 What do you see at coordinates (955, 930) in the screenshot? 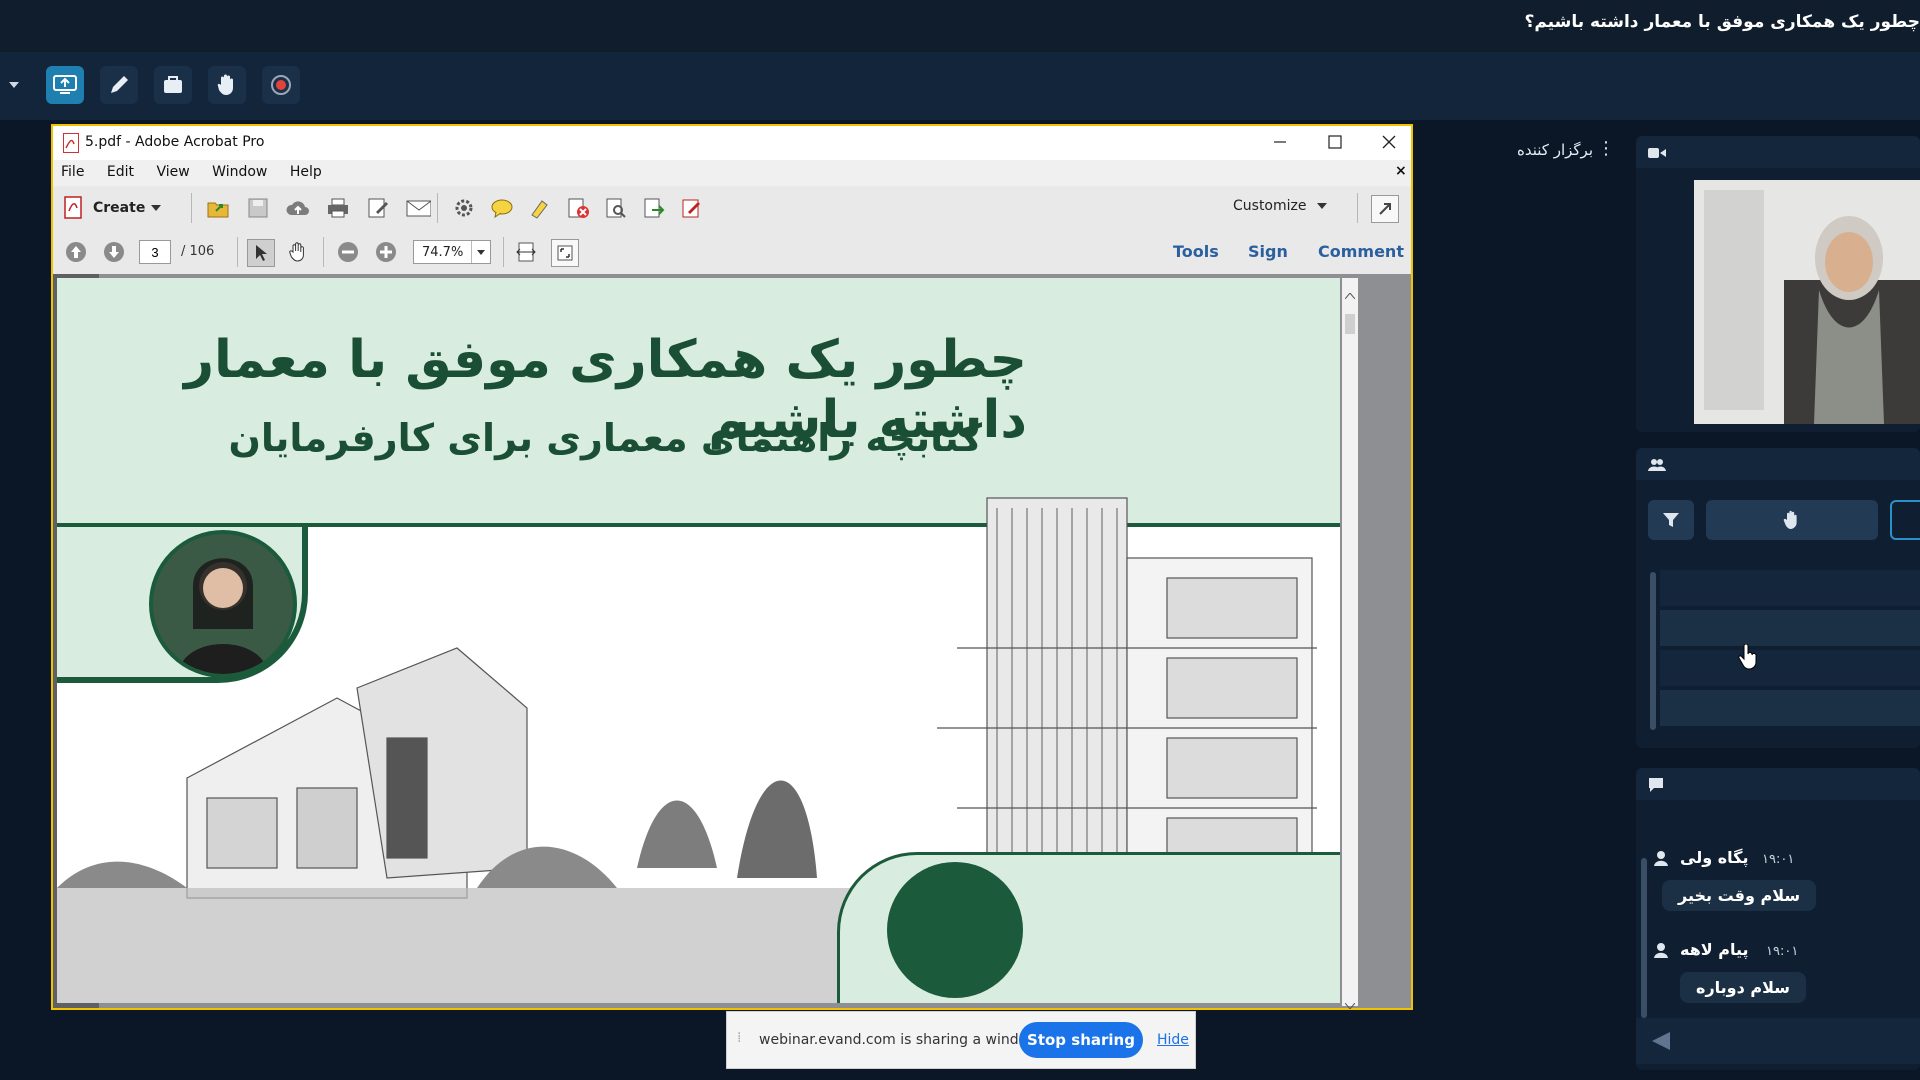
I see `cover-accent-circle` at bounding box center [955, 930].